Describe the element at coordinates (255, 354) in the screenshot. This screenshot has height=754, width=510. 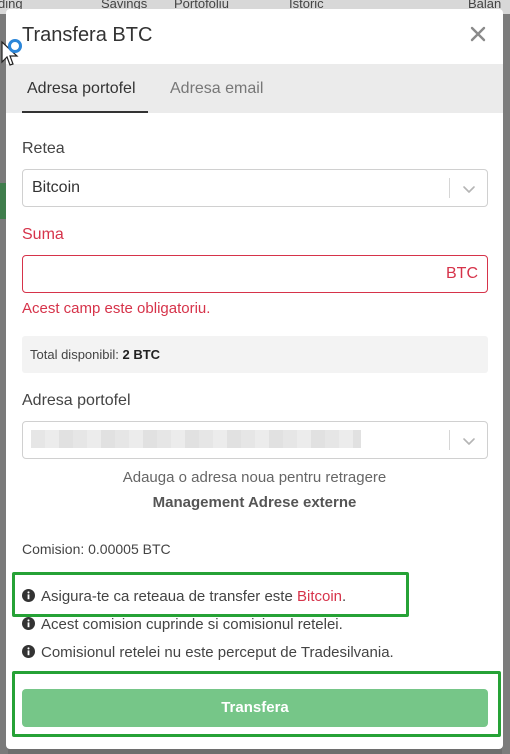
I see `total-available-box: Total disponibil: 2 BTC` at that location.